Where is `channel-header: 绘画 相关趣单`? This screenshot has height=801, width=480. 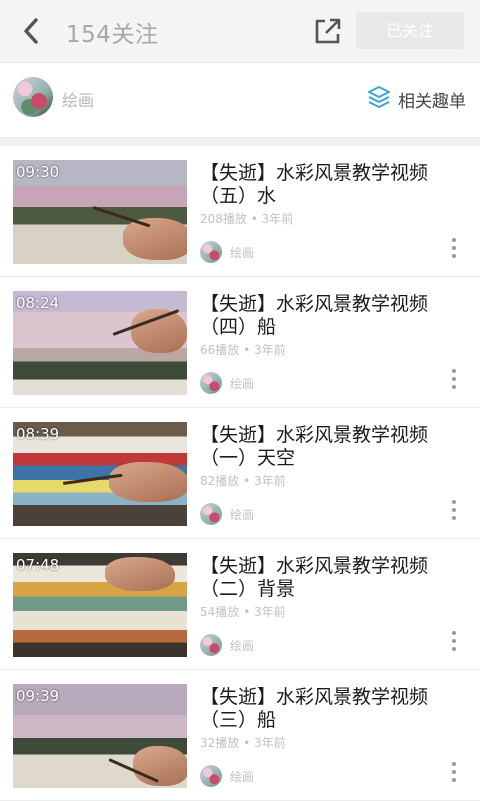 channel-header: 绘画 相关趣单 is located at coordinates (240, 100).